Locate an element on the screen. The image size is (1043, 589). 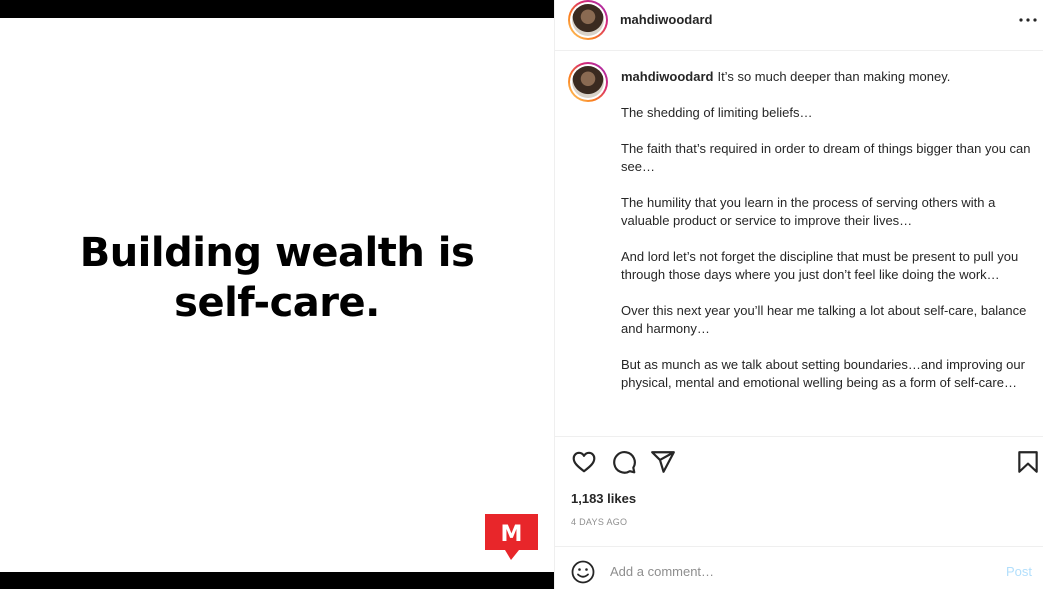
author-avatar is located at coordinates (588, 20).